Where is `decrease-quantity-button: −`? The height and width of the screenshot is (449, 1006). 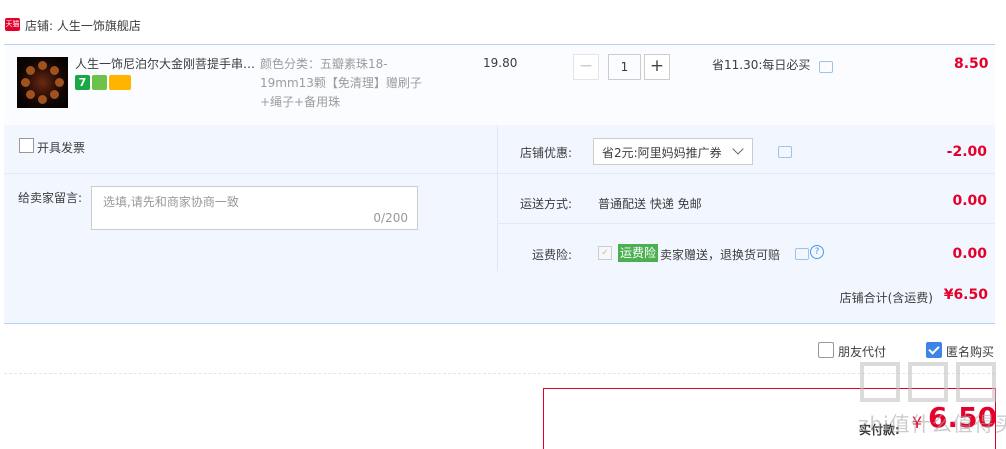 decrease-quantity-button: − is located at coordinates (586, 67).